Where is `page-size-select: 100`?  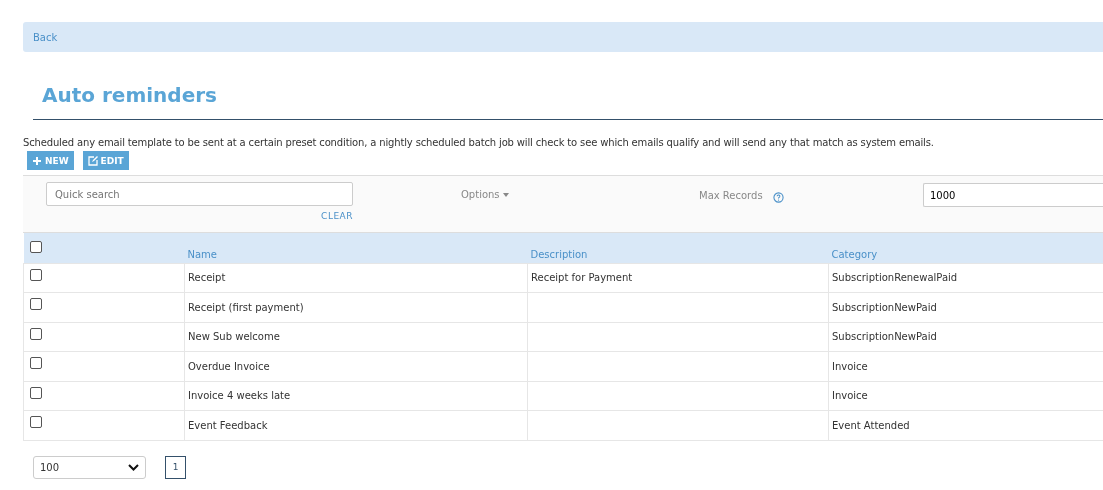 page-size-select: 100 is located at coordinates (89, 467).